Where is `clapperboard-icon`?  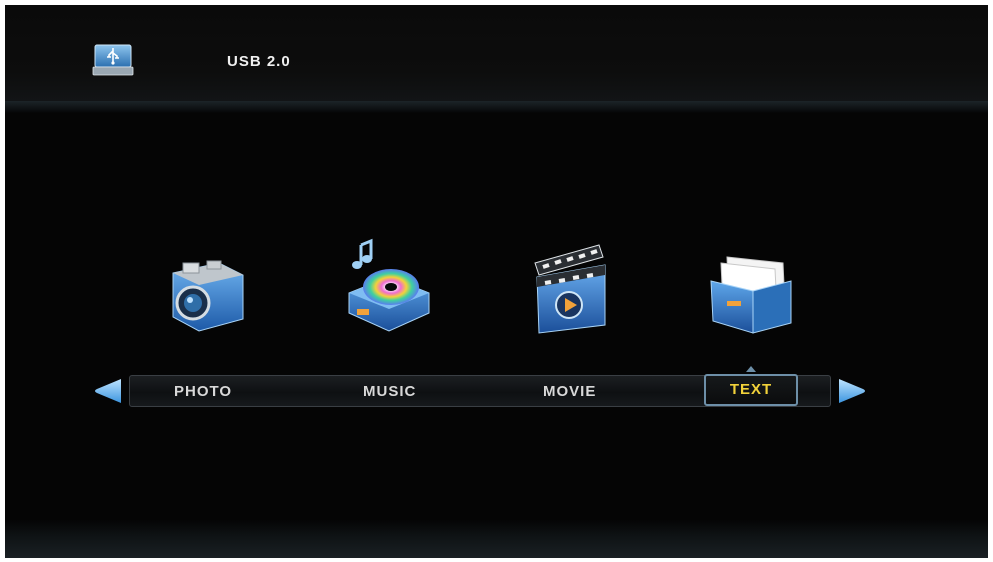
clapperboard-icon is located at coordinates (571, 288).